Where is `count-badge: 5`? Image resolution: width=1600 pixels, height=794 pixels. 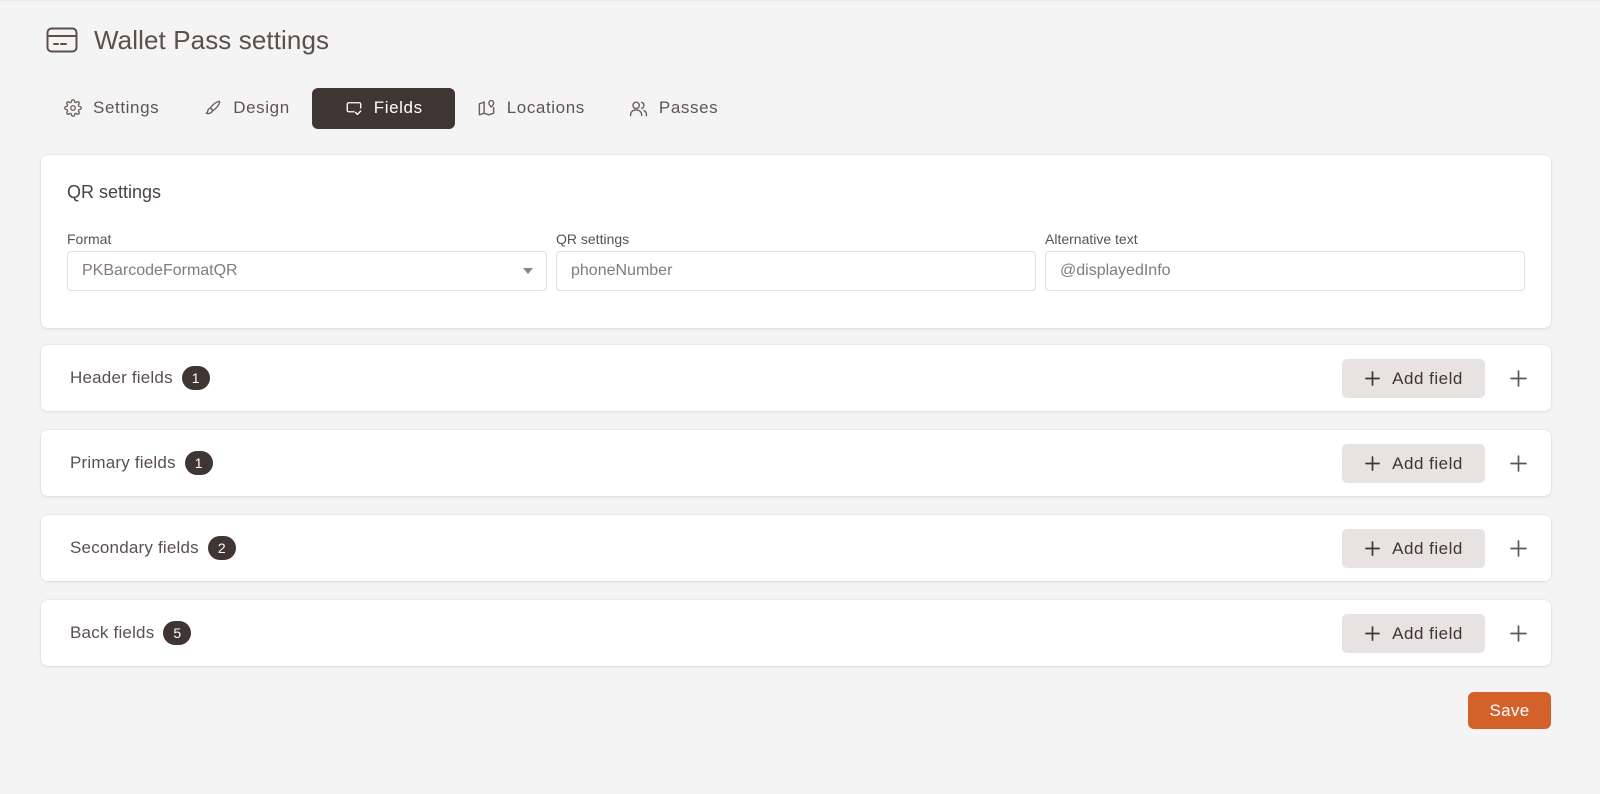 count-badge: 5 is located at coordinates (177, 633).